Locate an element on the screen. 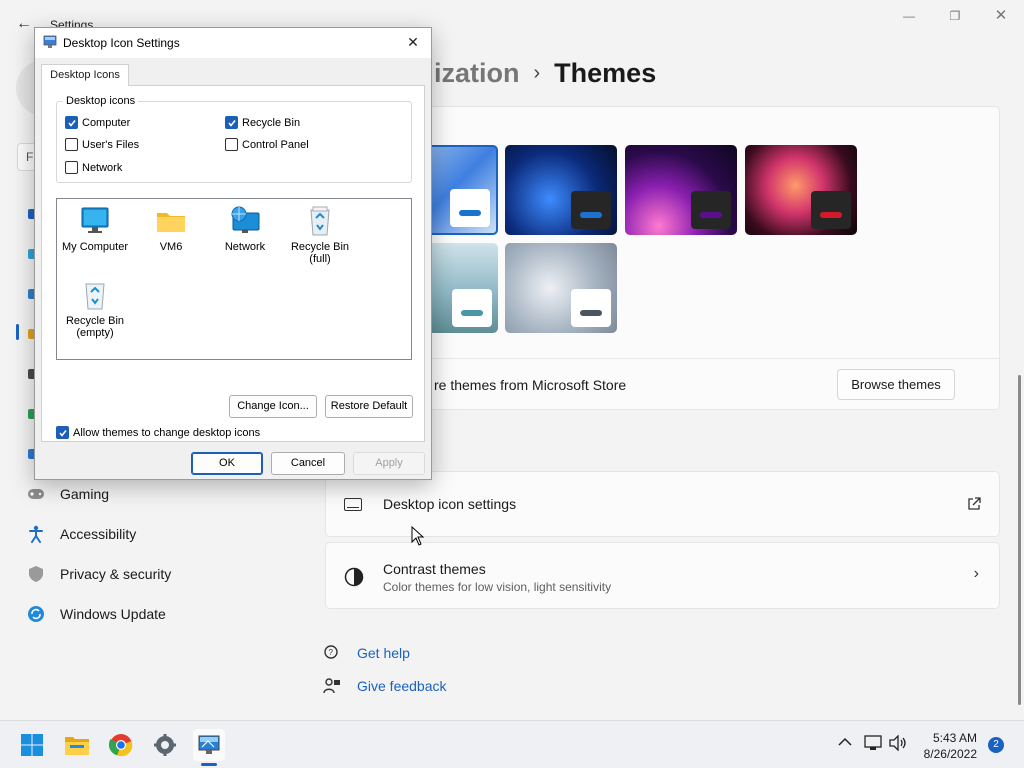  icon-label: My Computer is located at coordinates (95, 247).